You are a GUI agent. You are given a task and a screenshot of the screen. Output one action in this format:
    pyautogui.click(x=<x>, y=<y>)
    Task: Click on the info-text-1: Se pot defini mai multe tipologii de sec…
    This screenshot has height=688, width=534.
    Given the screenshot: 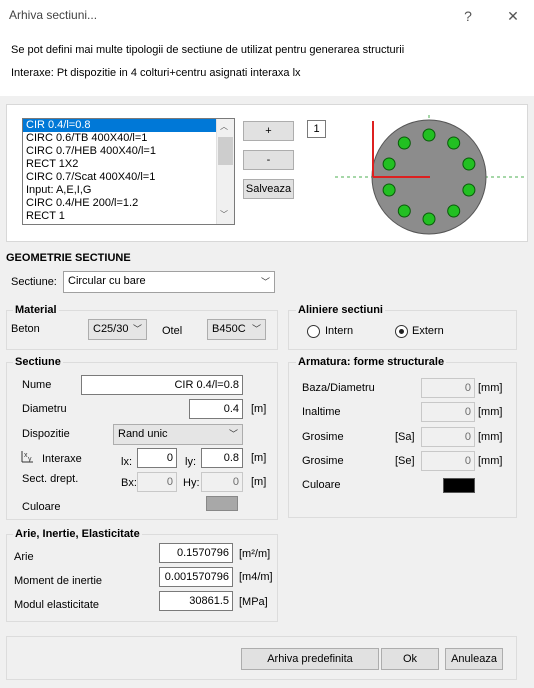 What is the action you would take?
    pyautogui.click(x=208, y=50)
    